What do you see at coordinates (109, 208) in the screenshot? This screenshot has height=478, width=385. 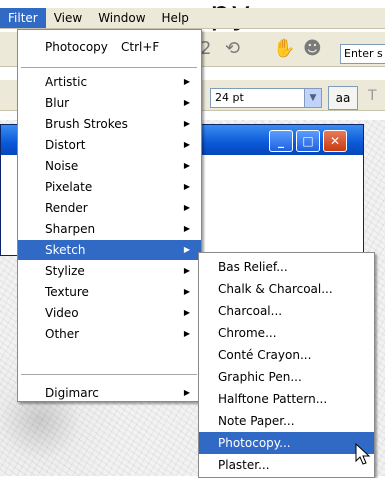 I see `menu-item-render: Render ▶` at bounding box center [109, 208].